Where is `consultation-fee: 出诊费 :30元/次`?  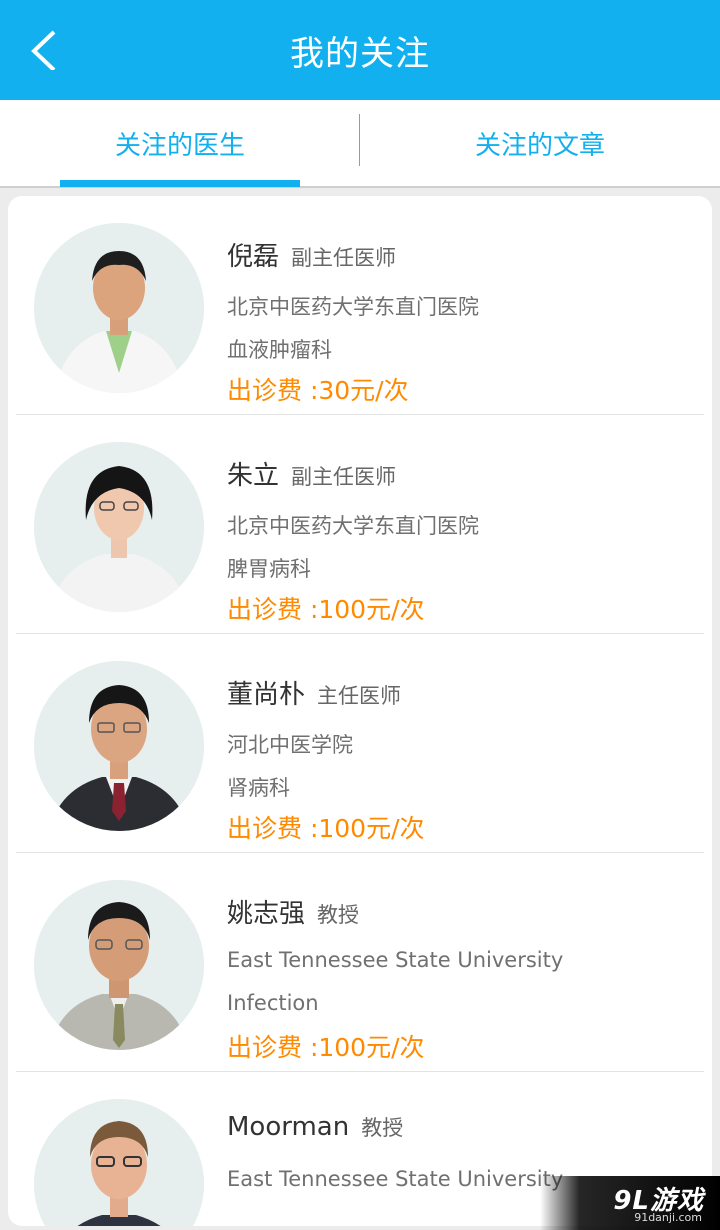
consultation-fee: 出诊费 :30元/次 is located at coordinates (318, 390).